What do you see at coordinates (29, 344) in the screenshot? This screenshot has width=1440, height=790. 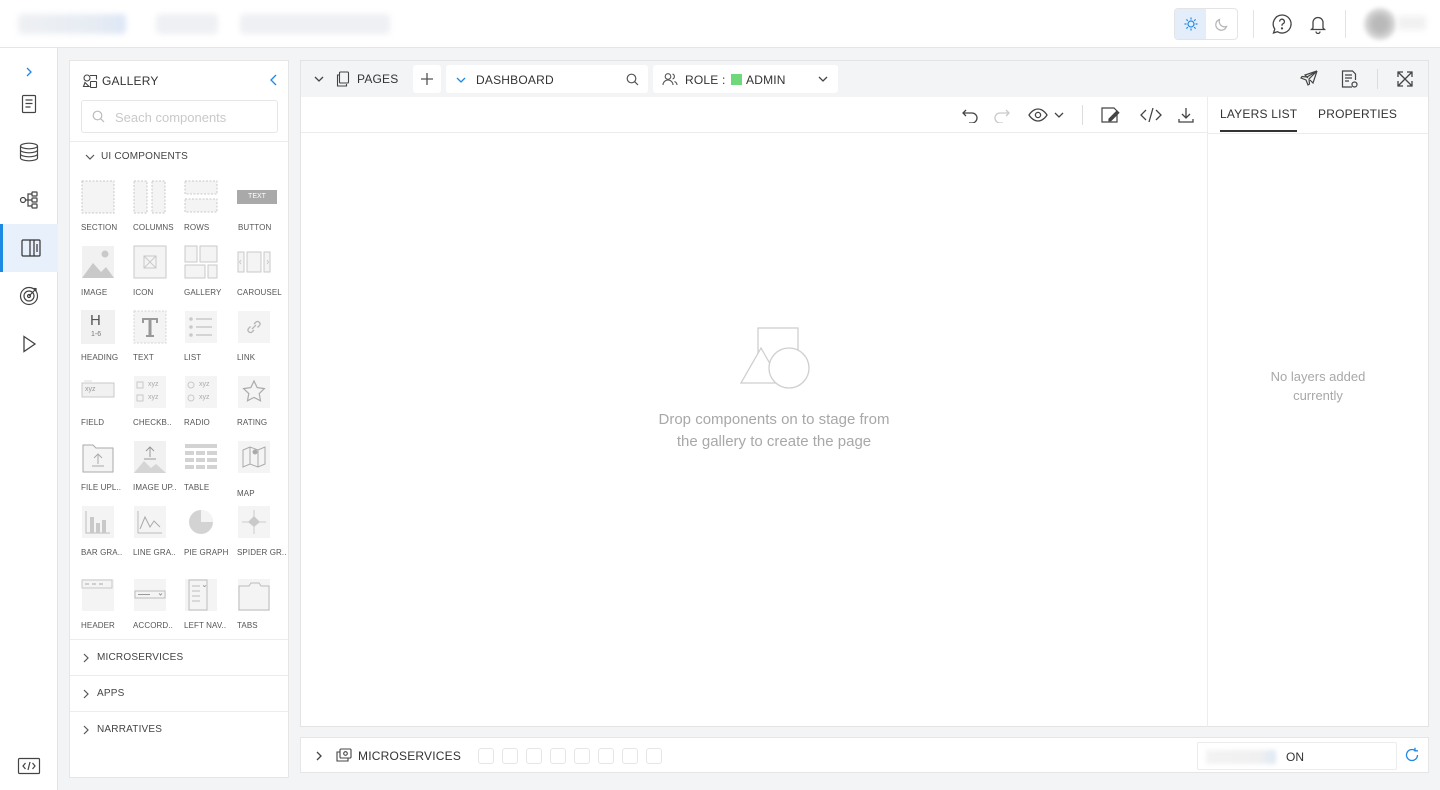 I see `play-icon` at bounding box center [29, 344].